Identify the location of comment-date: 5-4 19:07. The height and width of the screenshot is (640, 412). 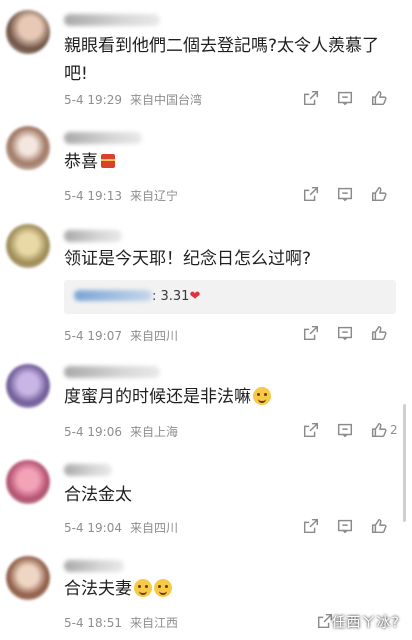
(93, 336).